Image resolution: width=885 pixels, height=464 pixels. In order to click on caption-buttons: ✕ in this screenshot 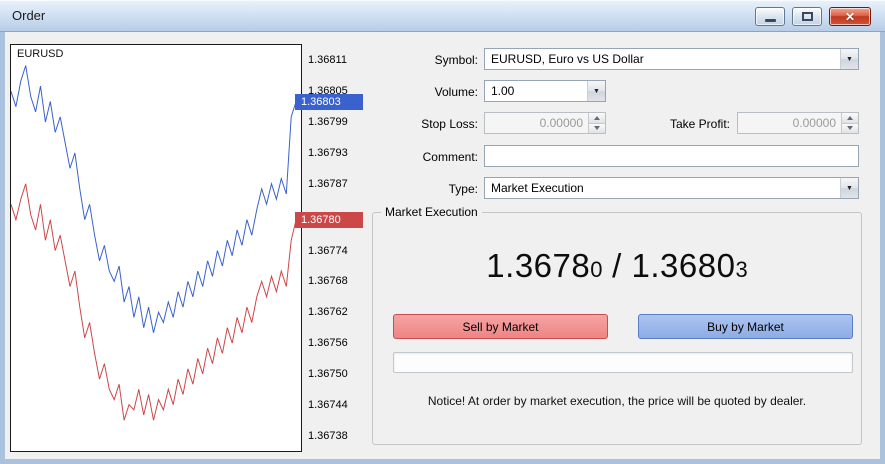, I will do `click(813, 16)`.